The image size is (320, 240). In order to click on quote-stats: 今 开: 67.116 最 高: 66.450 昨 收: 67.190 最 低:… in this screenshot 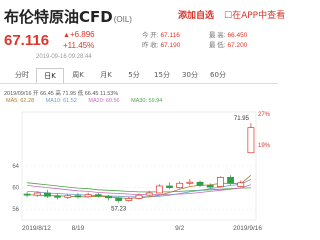, I will do `click(209, 41)`.